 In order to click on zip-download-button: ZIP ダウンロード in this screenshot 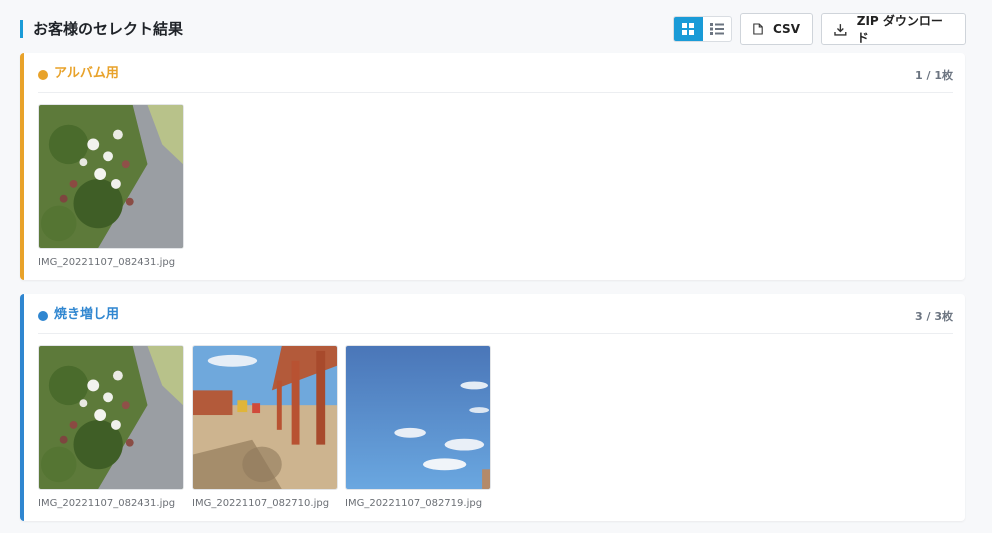, I will do `click(893, 29)`.